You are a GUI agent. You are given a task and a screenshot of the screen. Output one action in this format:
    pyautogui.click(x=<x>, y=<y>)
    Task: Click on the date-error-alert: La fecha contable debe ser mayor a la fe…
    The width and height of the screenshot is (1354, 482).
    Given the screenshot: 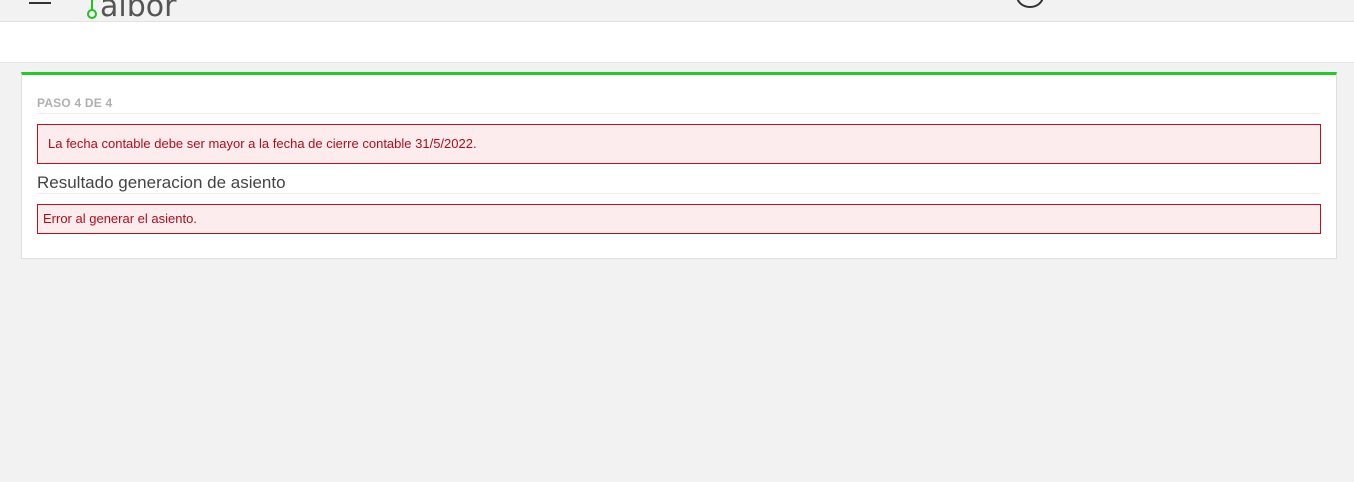 What is the action you would take?
    pyautogui.click(x=679, y=144)
    